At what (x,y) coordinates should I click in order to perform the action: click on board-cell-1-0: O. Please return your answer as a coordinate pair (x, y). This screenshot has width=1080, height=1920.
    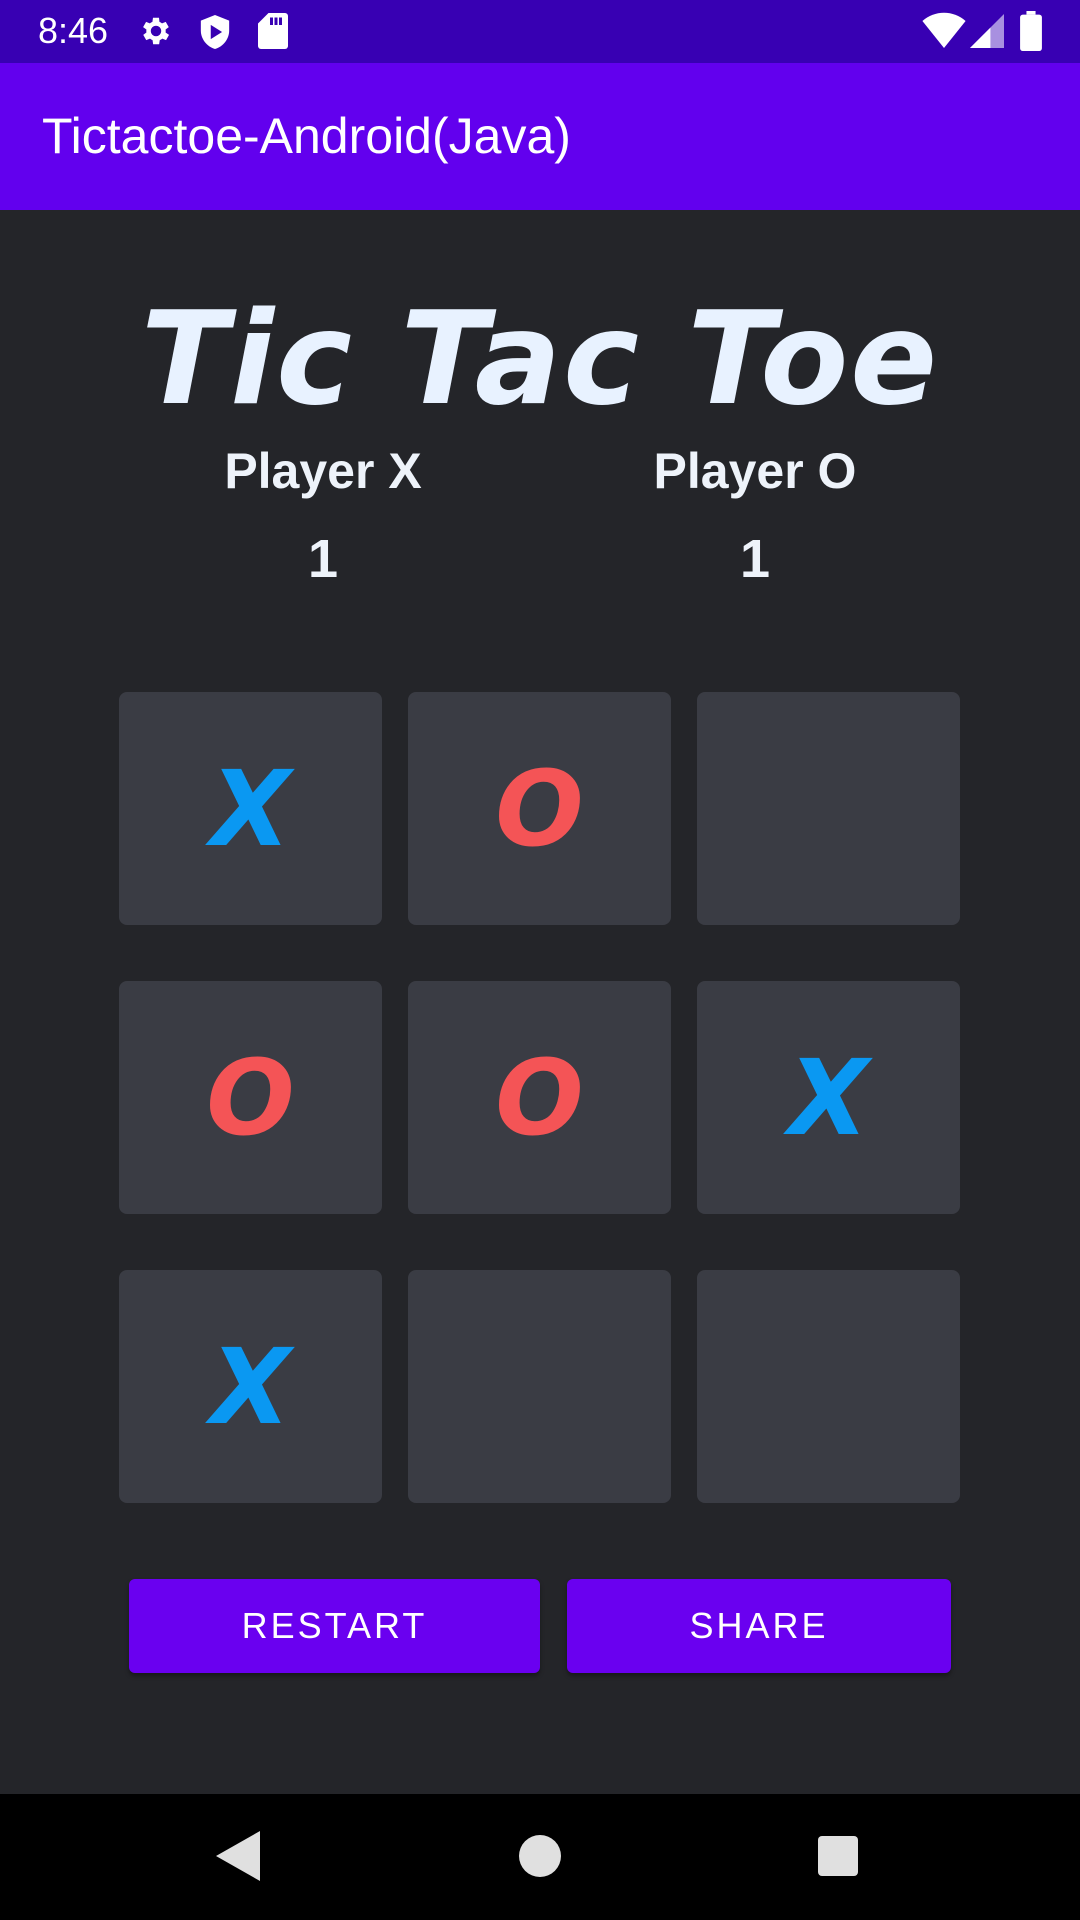
    Looking at the image, I should click on (250, 1097).